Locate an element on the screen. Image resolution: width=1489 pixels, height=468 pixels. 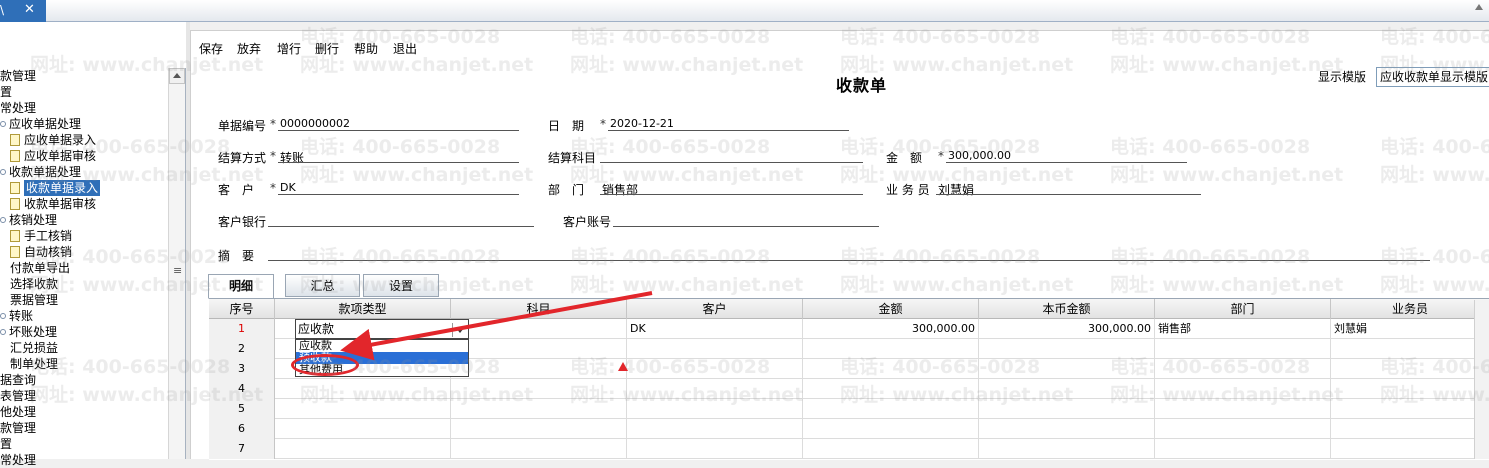
sidebar-item: 应收单据审核 is located at coordinates (53, 156).